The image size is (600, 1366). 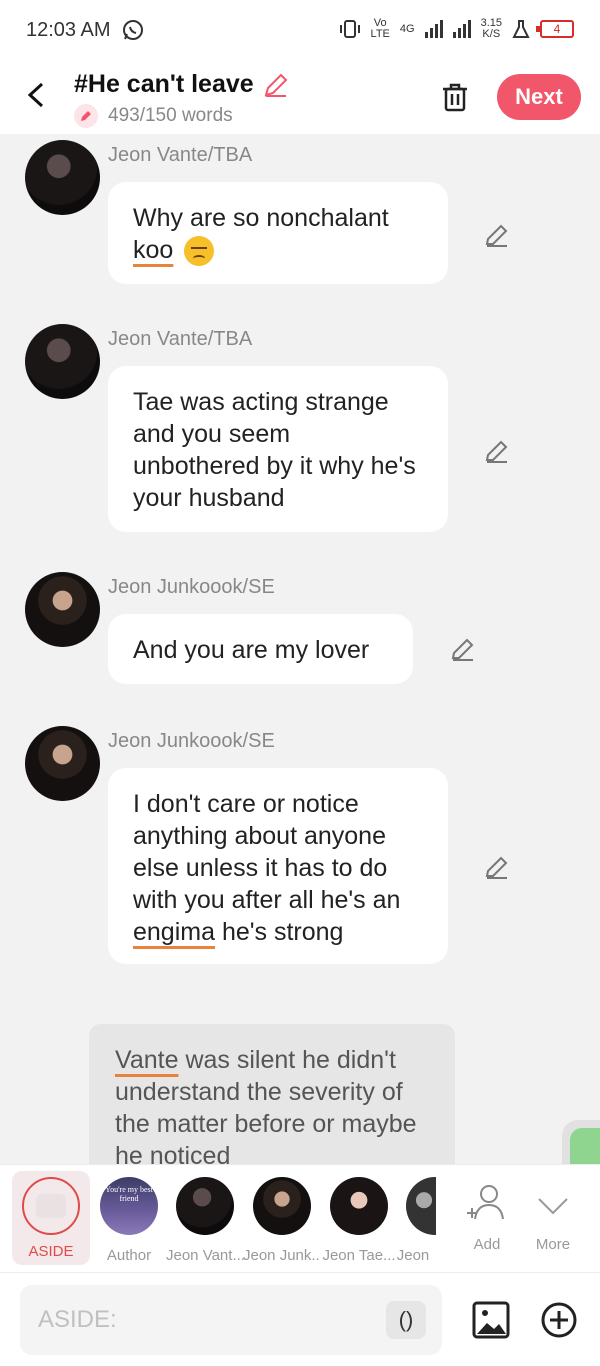 I want to click on status-icons: Vo LTE 4G 3.15 K/S 4, so click(x=456, y=29).